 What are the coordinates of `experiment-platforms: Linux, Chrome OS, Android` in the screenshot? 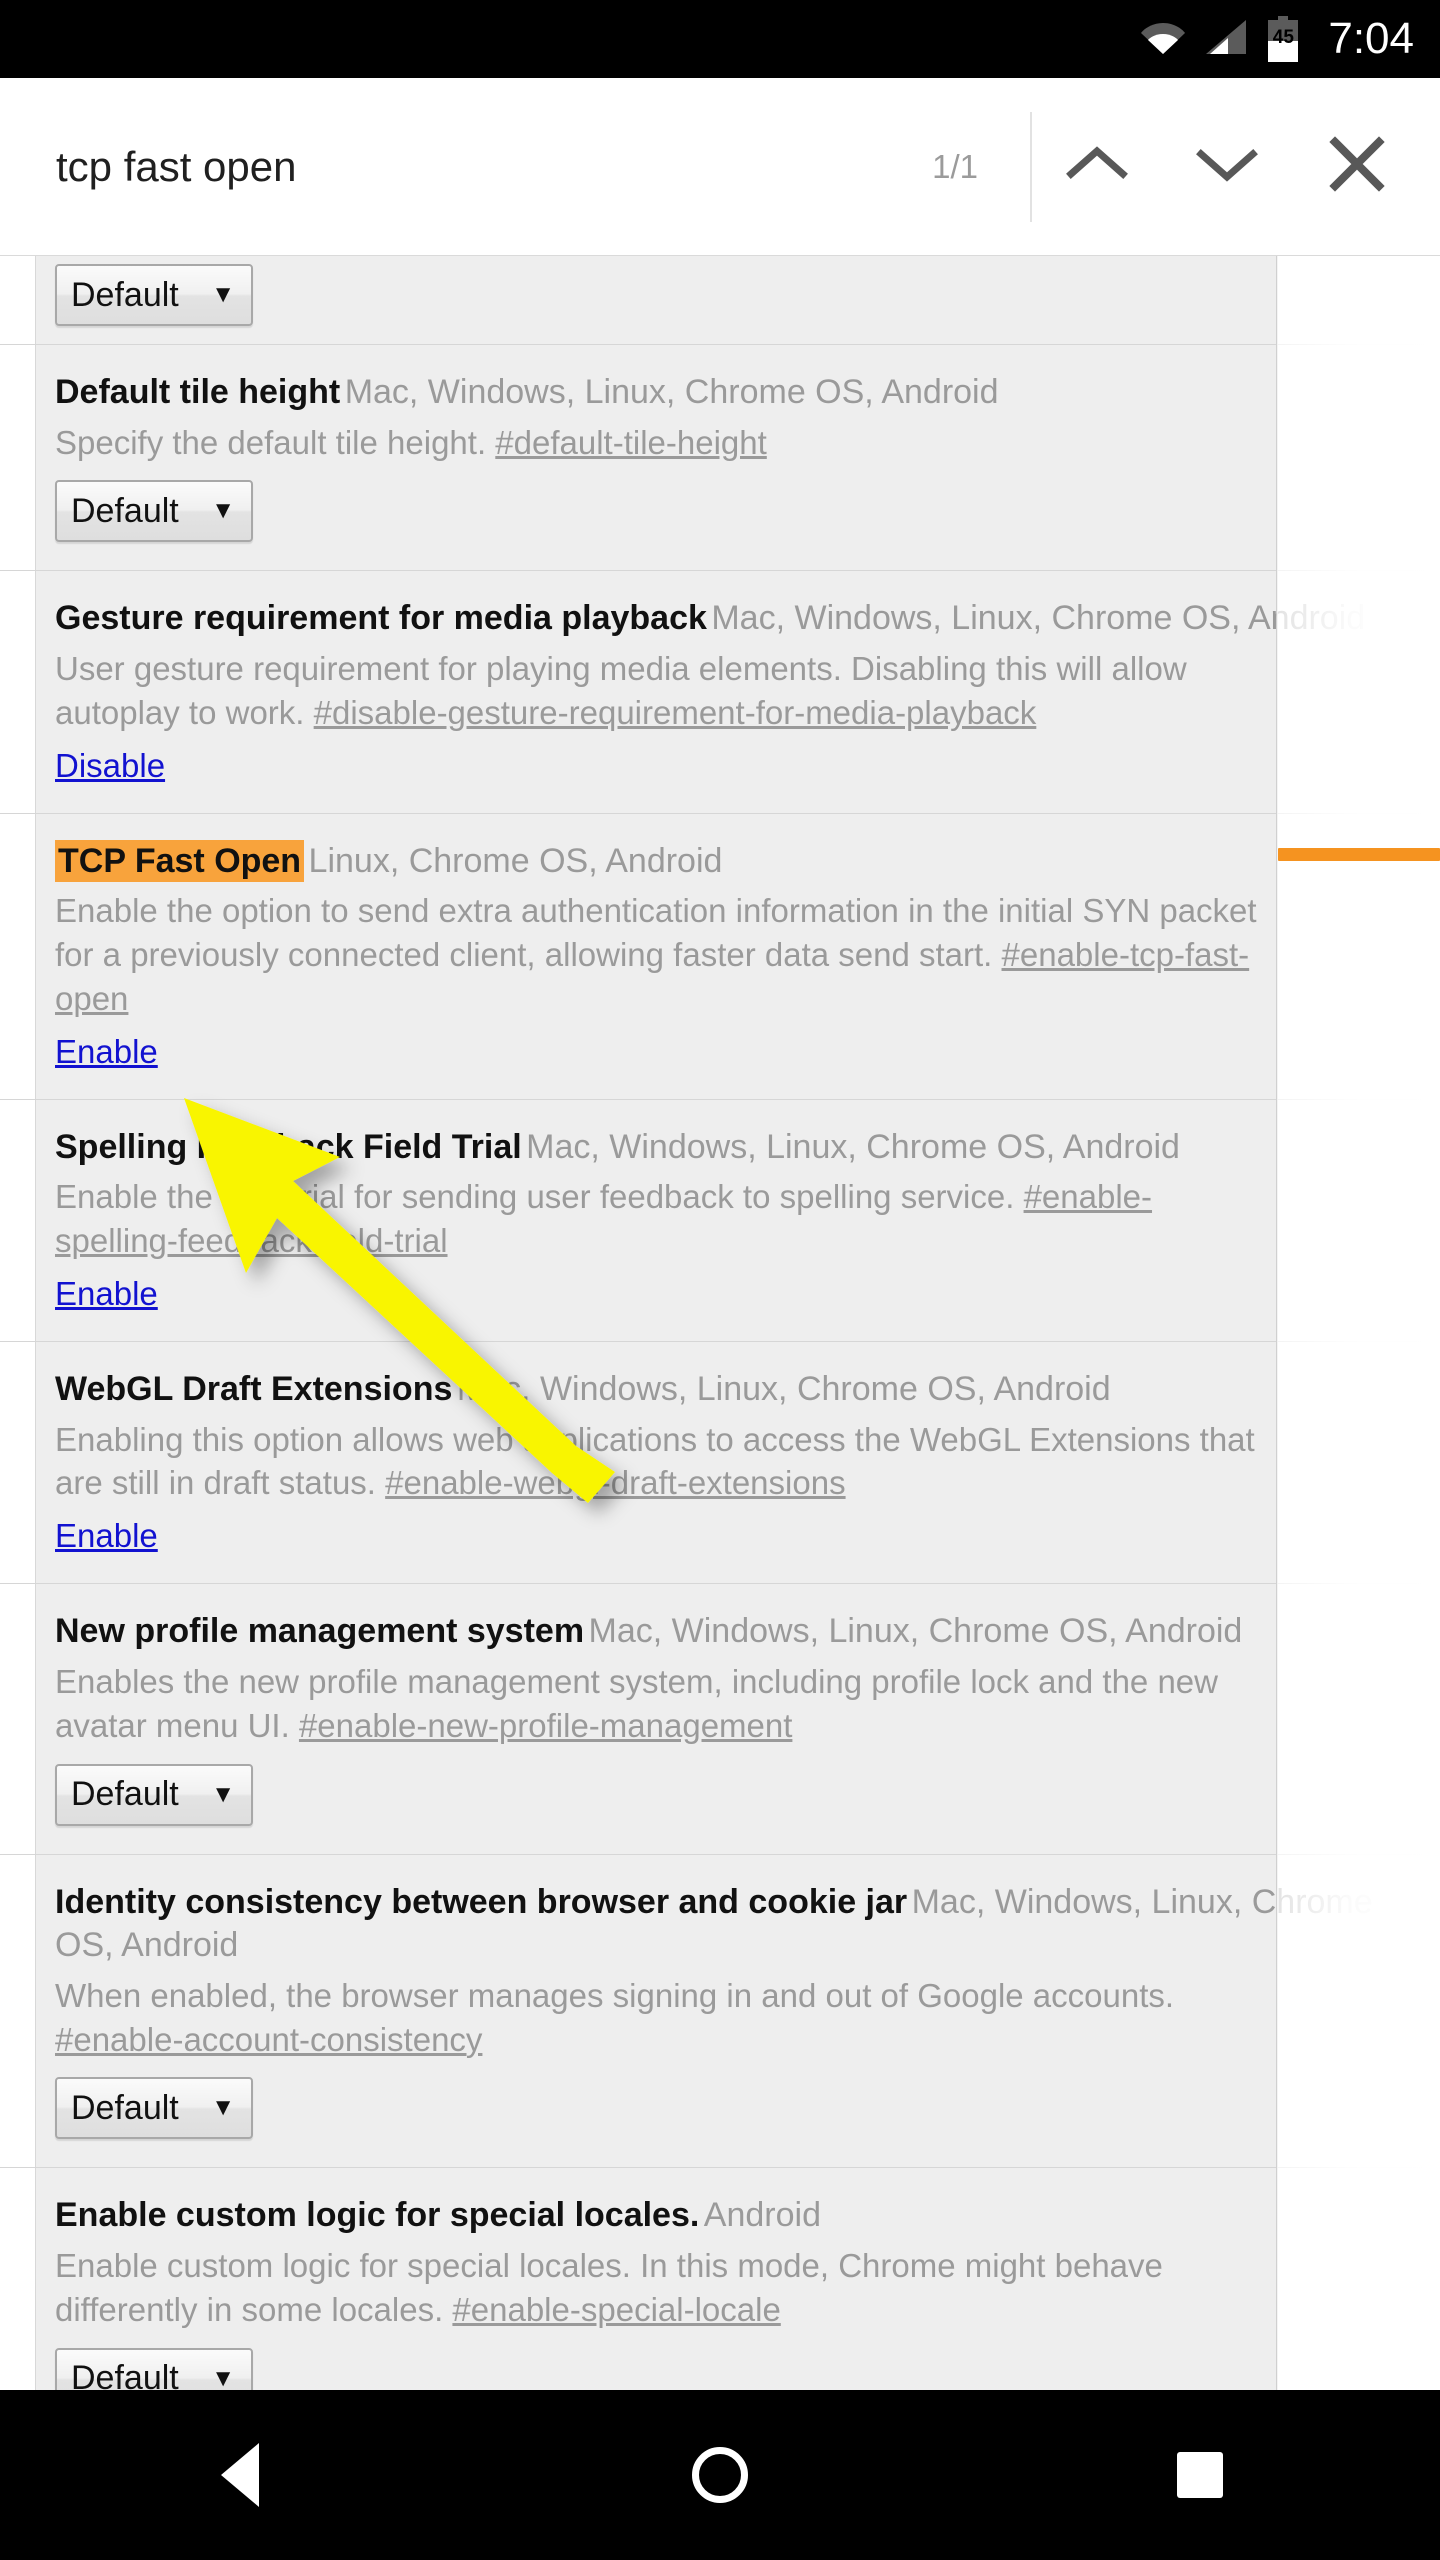 It's located at (515, 860).